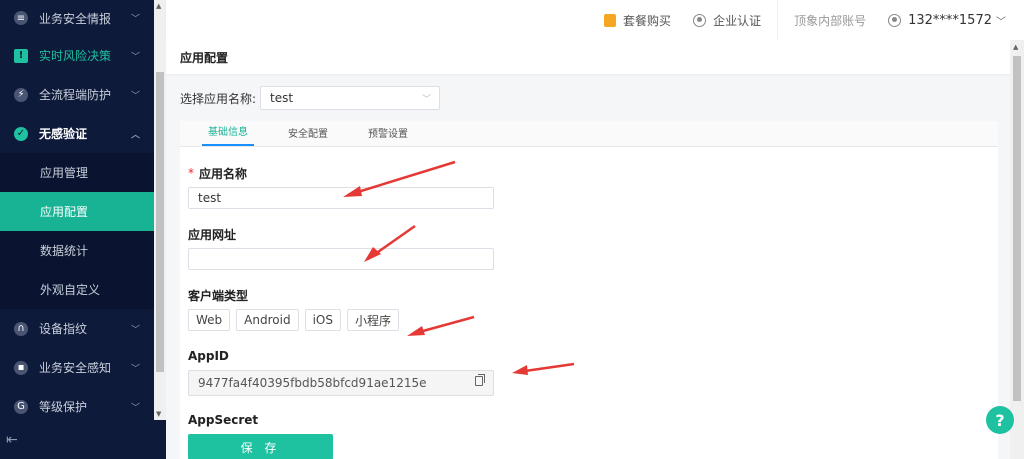 Image resolution: width=1024 pixels, height=459 pixels. What do you see at coordinates (341, 234) in the screenshot?
I see `app-url-label: 应用网址` at bounding box center [341, 234].